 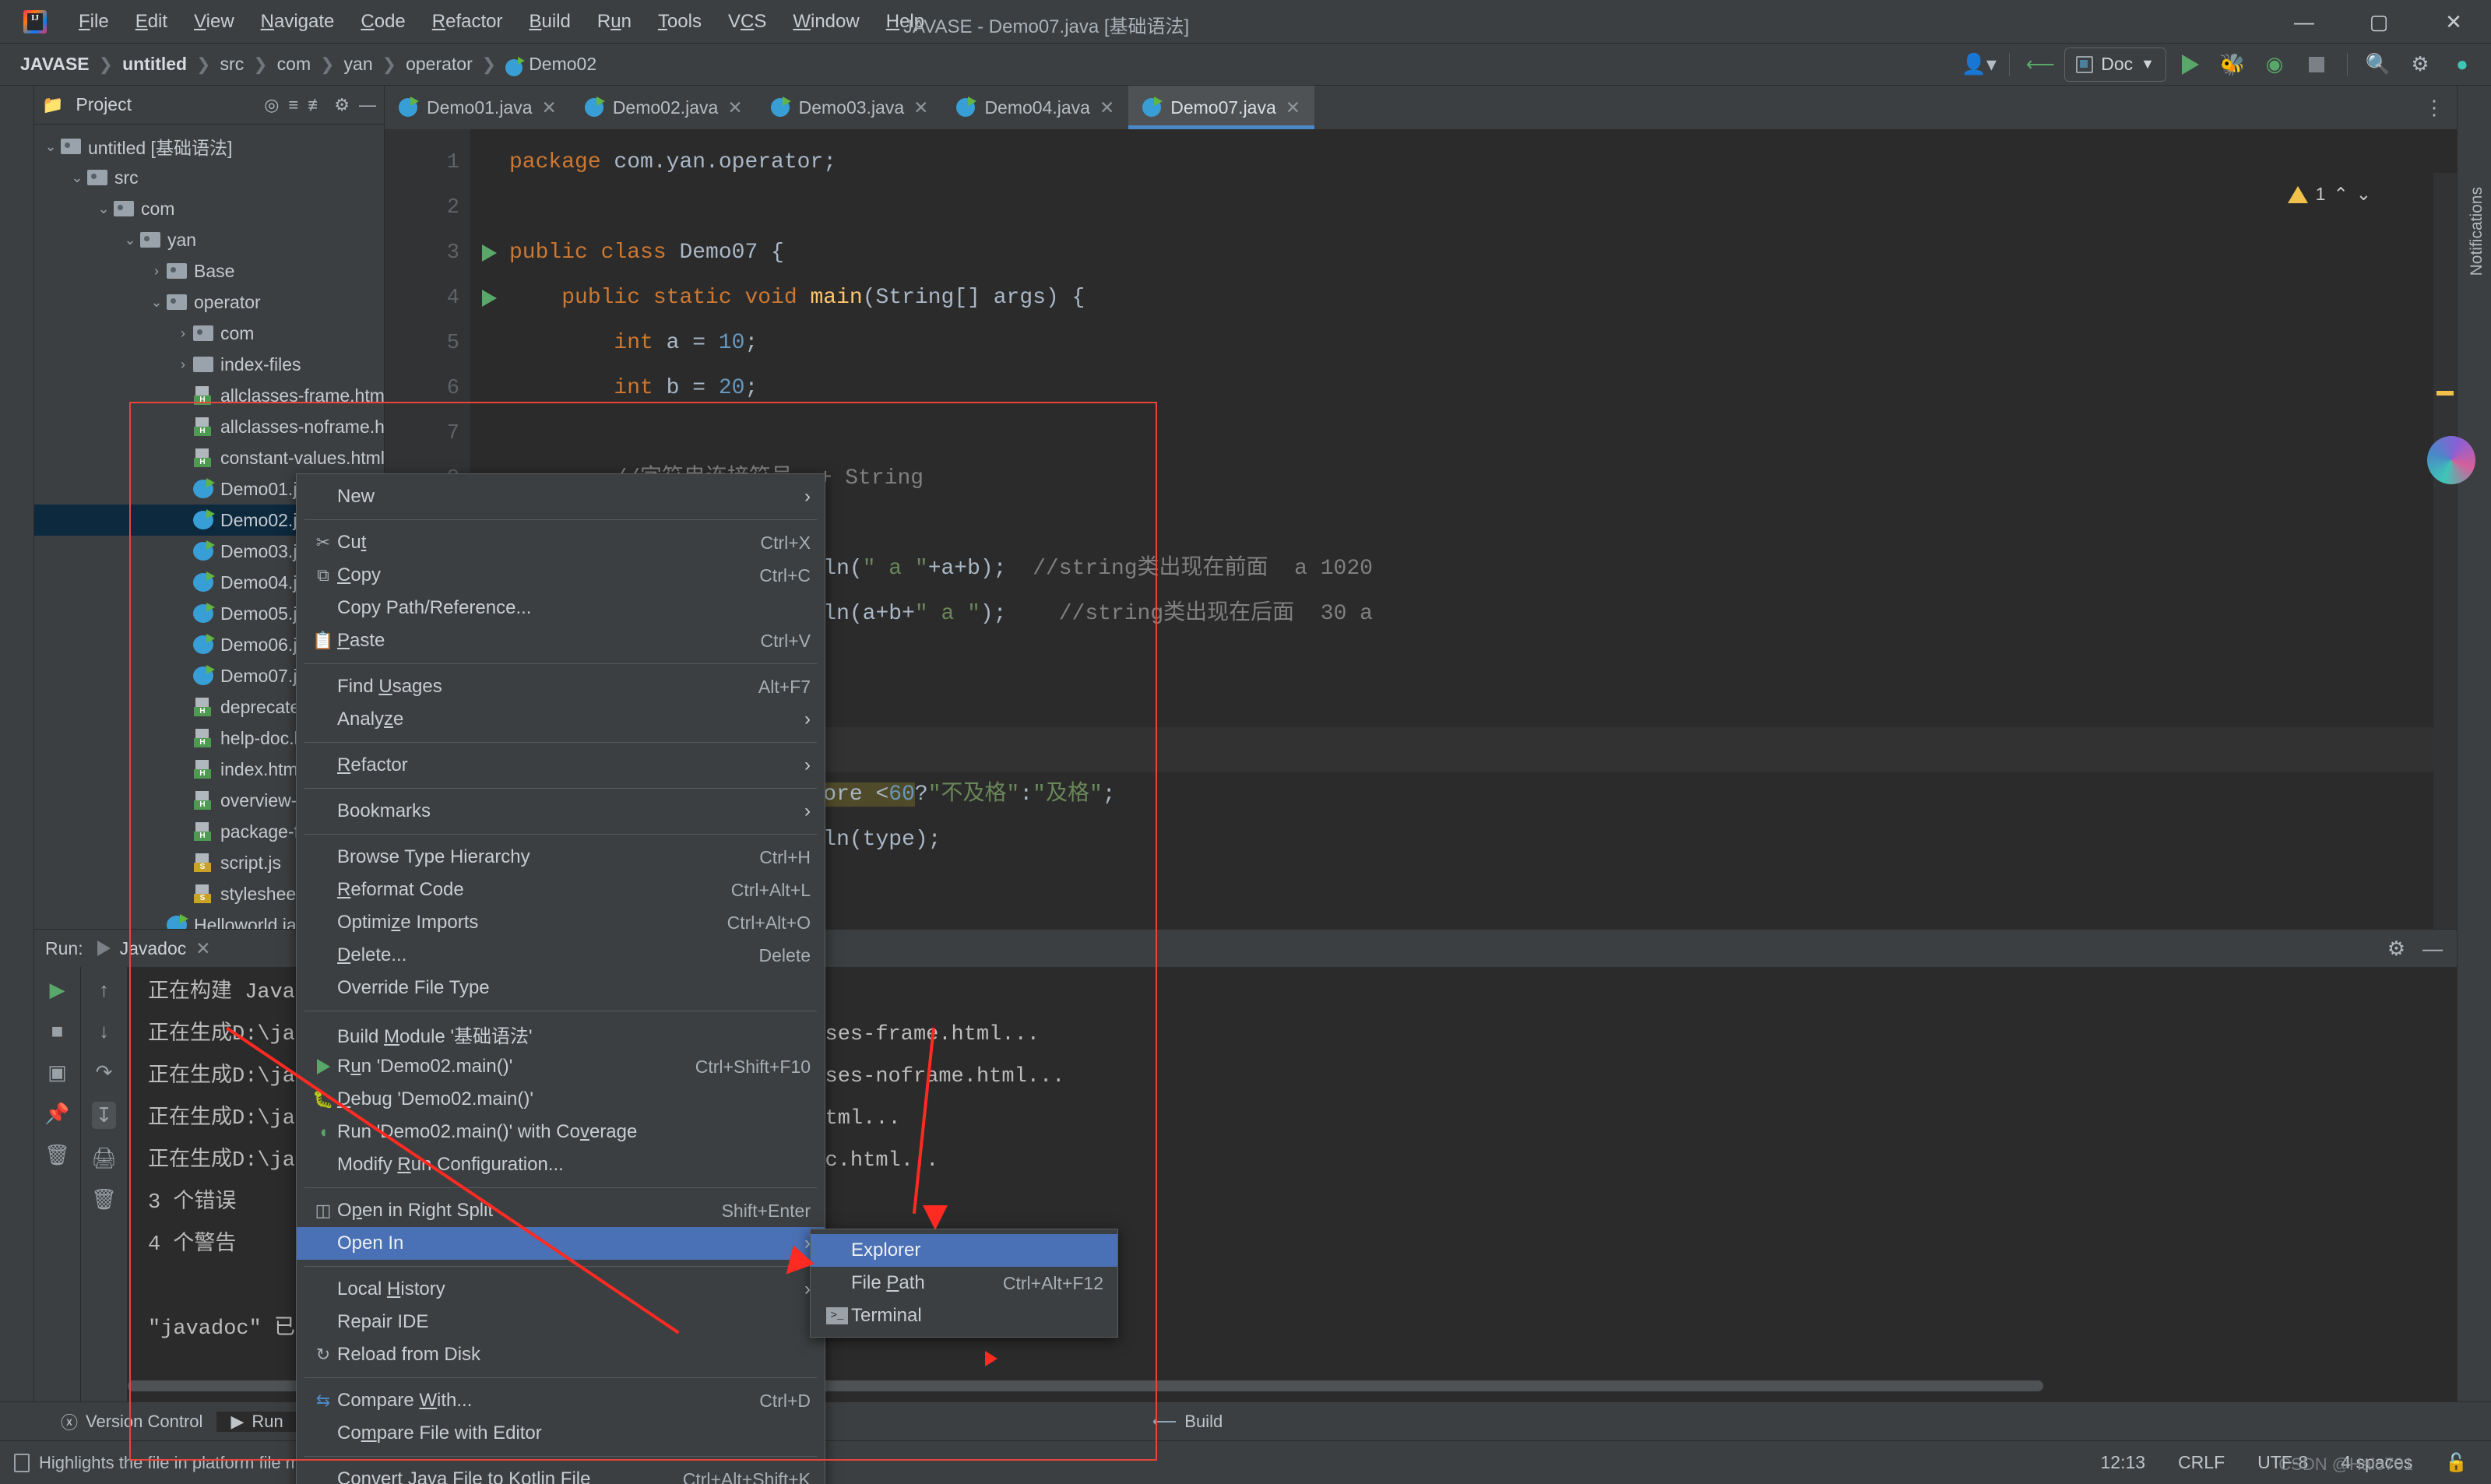 I want to click on pin-icon: 📌, so click(x=56, y=1114).